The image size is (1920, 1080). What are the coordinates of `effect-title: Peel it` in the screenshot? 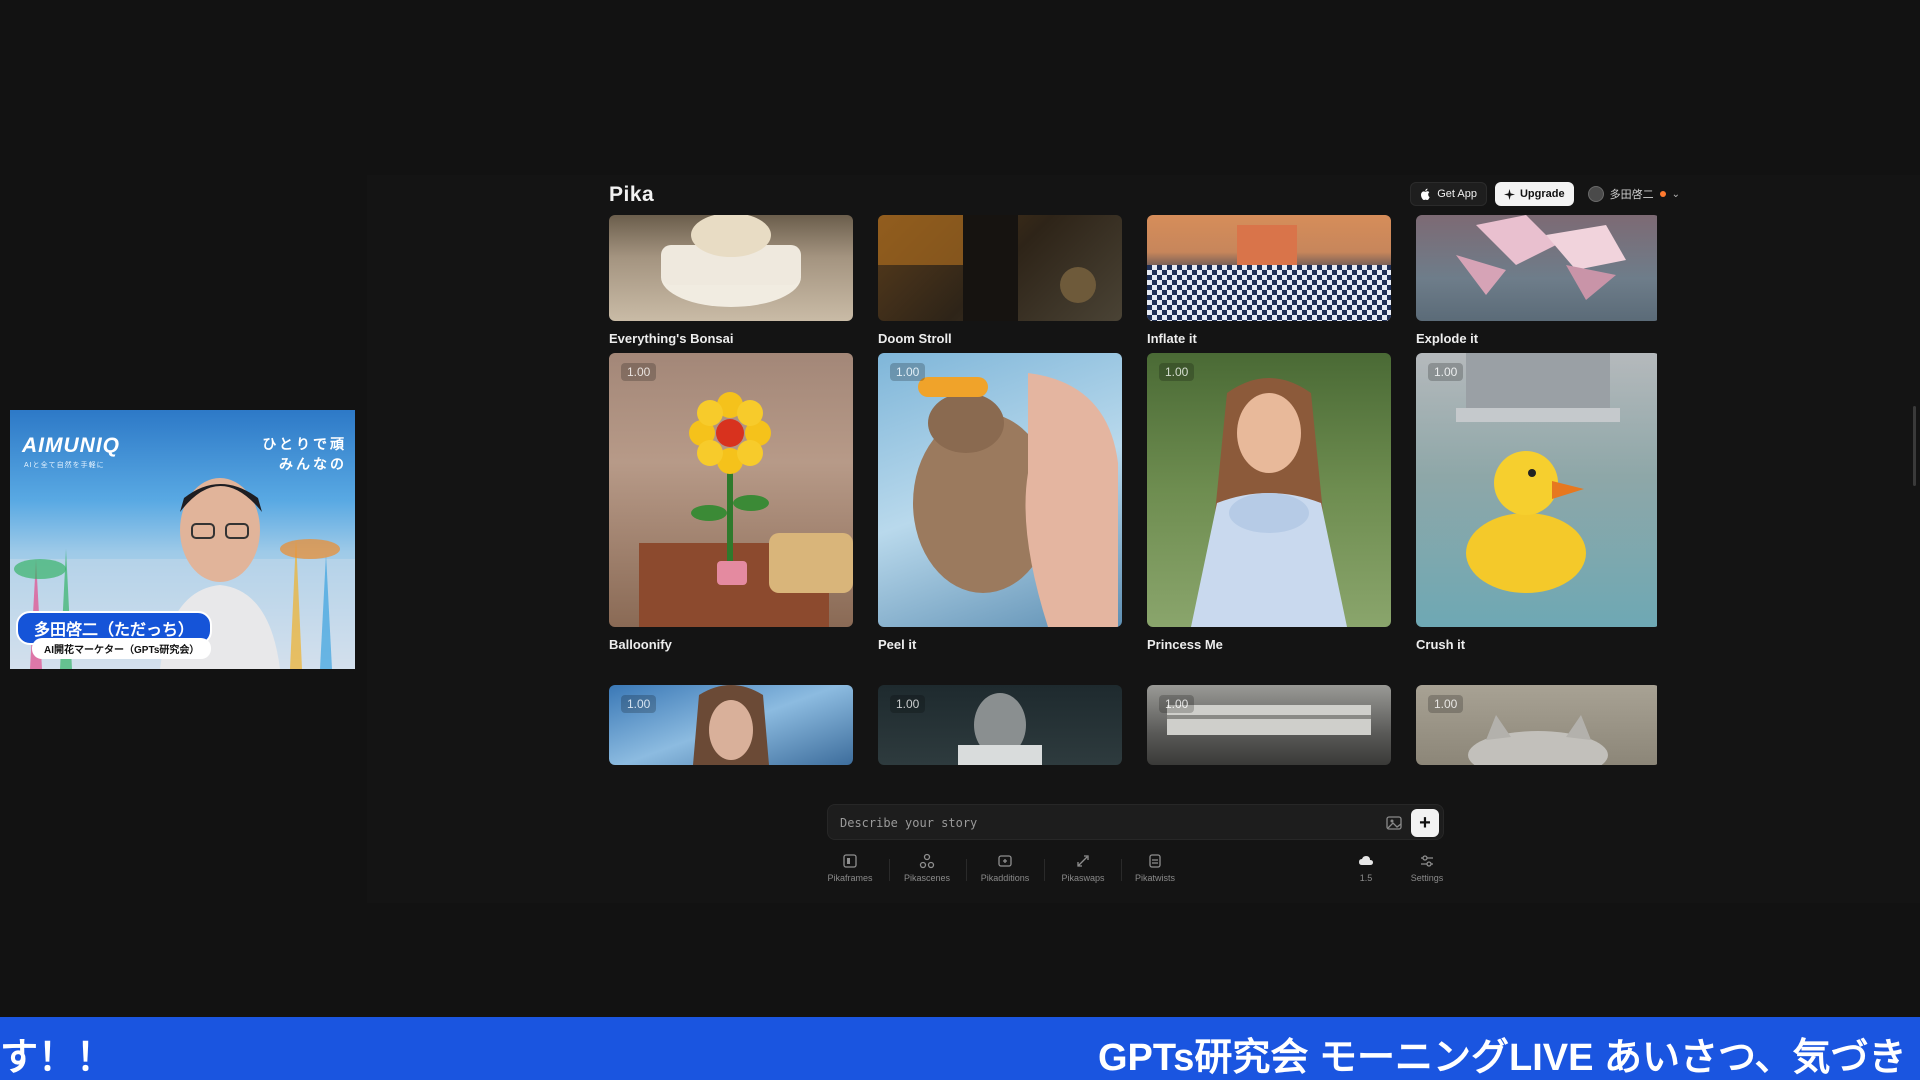 It's located at (897, 644).